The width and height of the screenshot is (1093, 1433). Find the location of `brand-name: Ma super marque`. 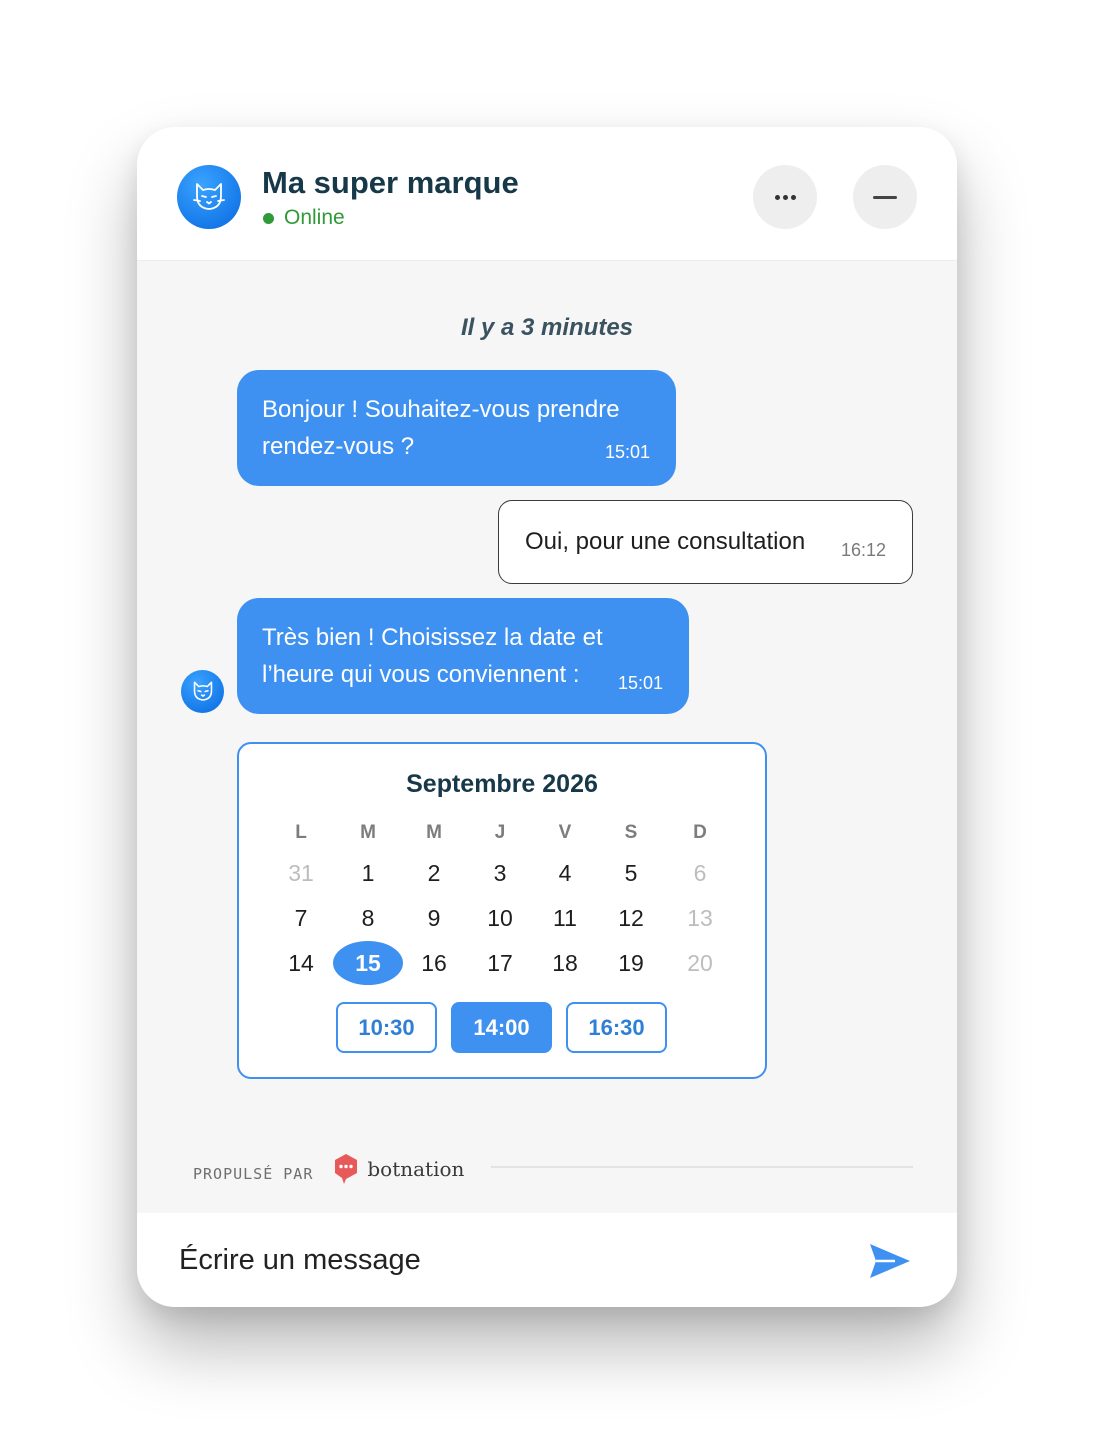

brand-name: Ma super marque is located at coordinates (390, 182).